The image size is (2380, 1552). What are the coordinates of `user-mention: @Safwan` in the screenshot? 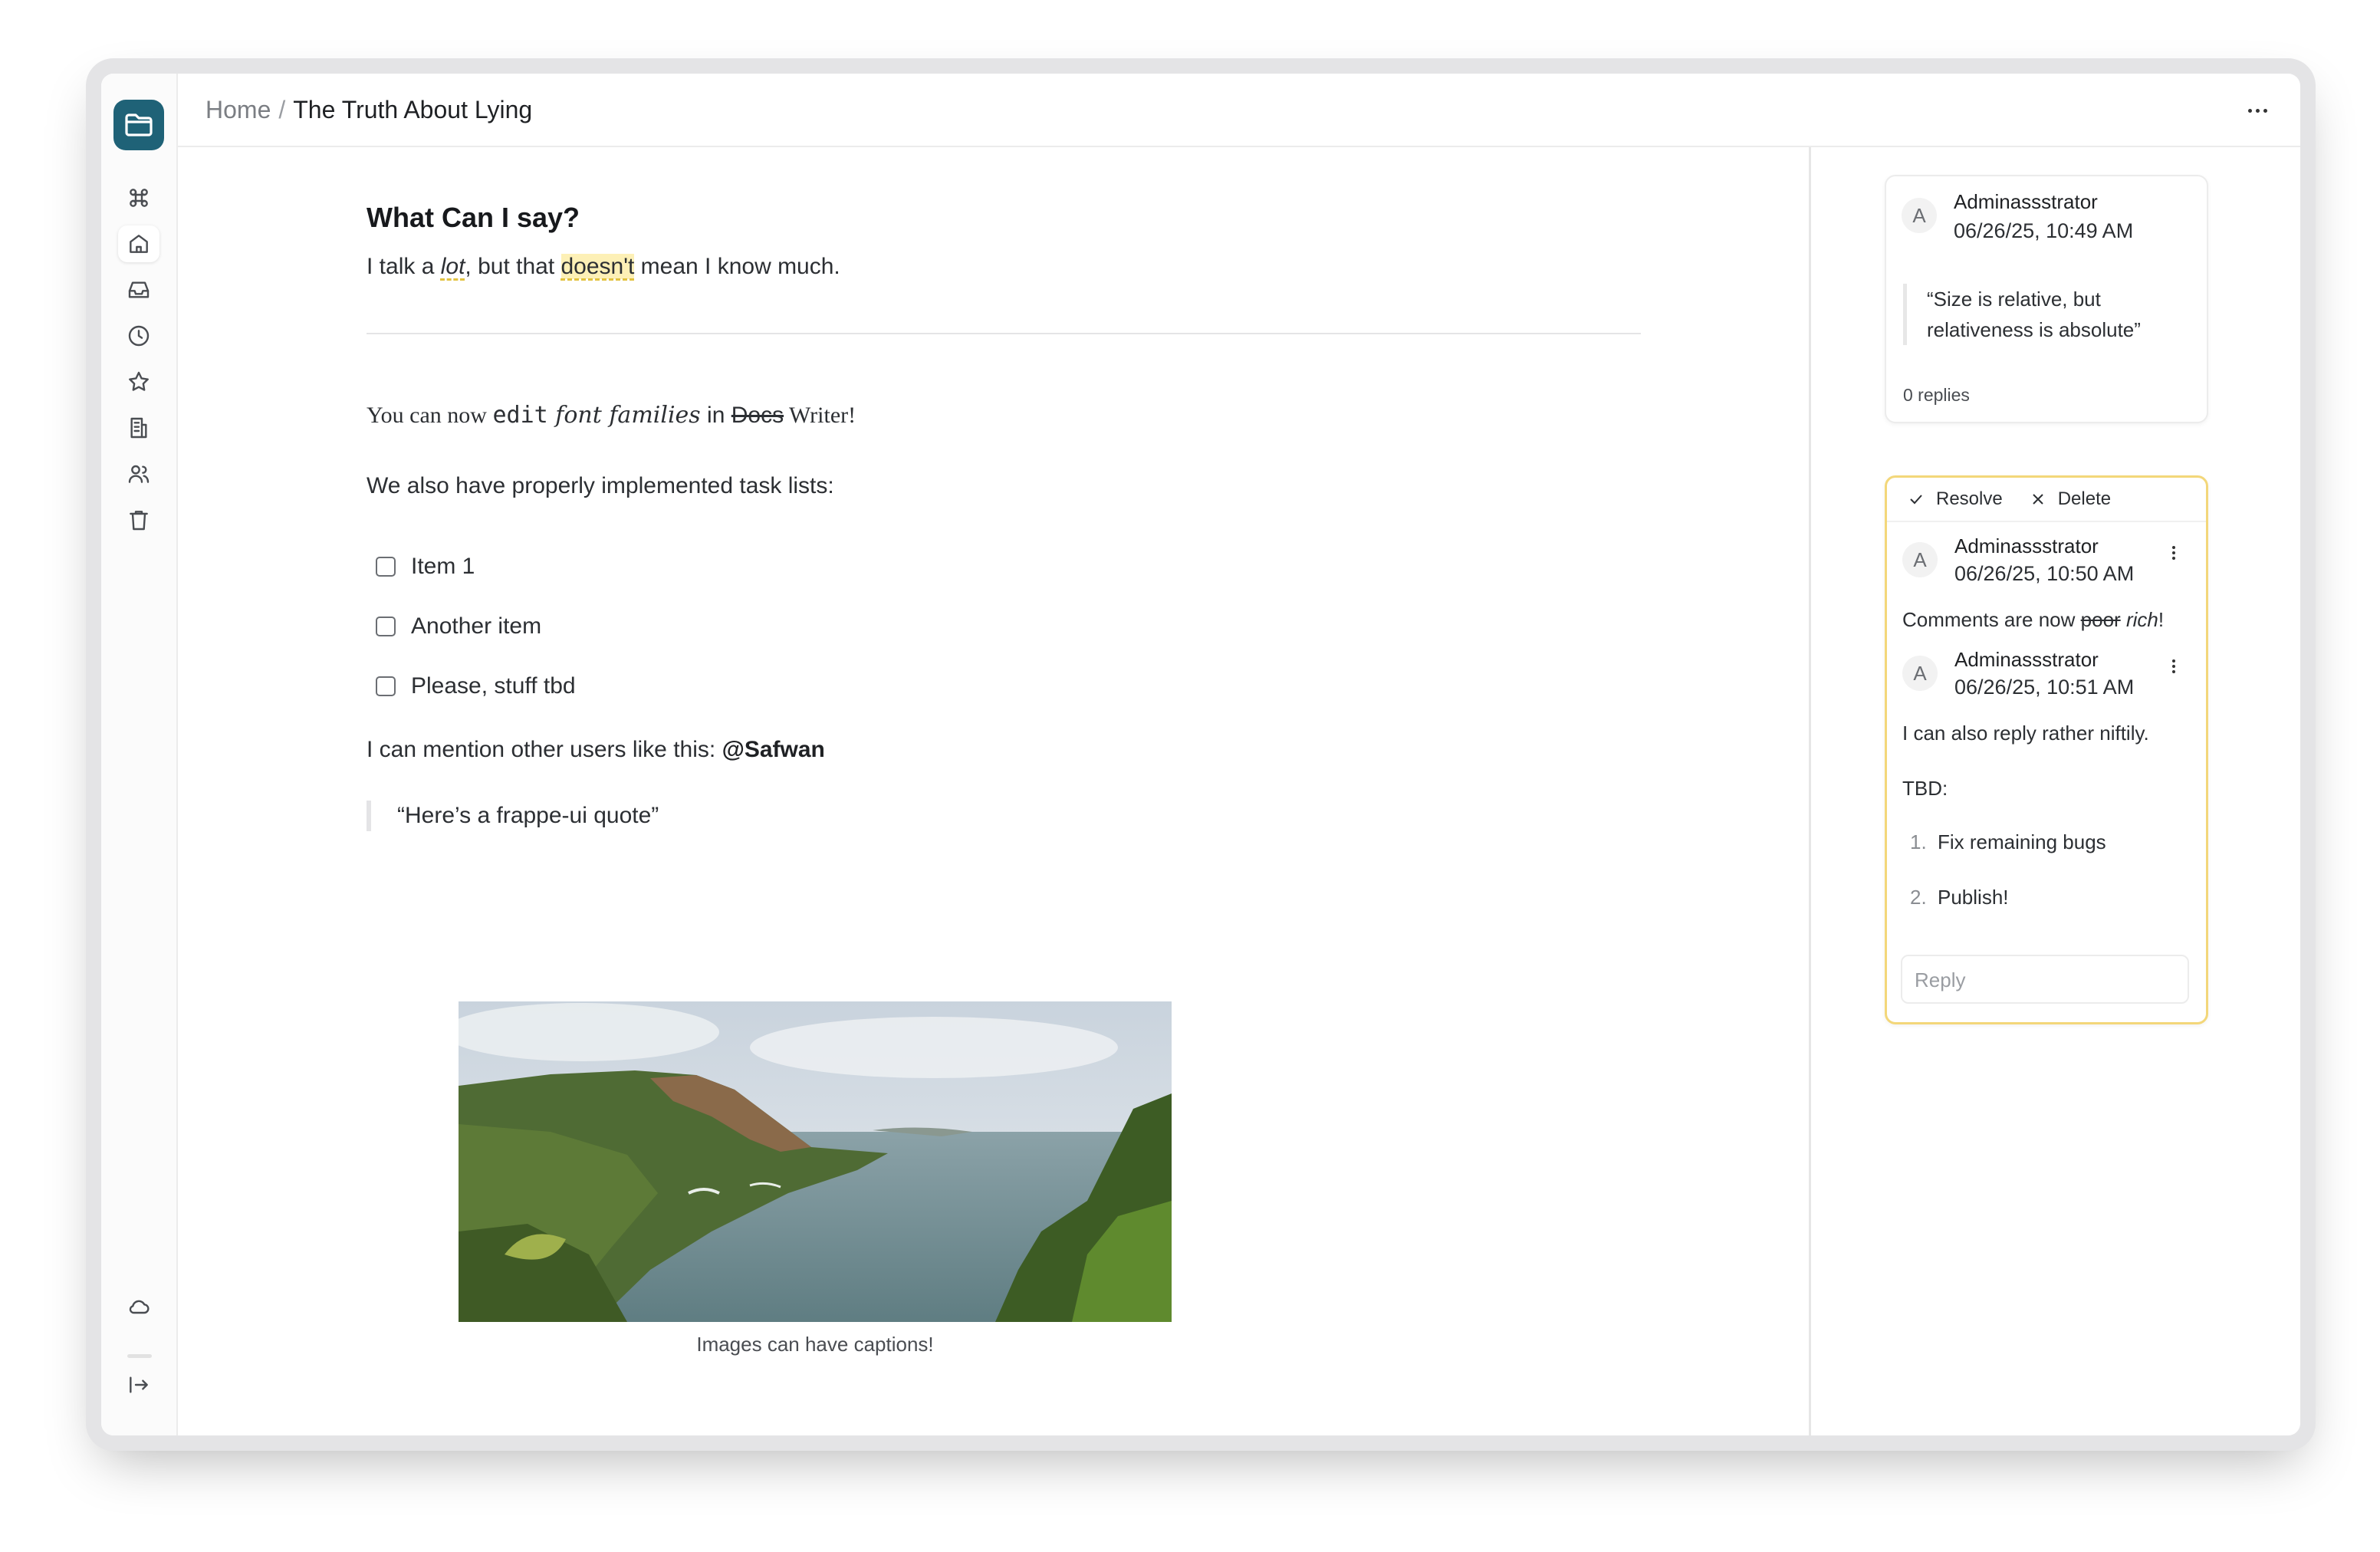 It's located at (774, 749).